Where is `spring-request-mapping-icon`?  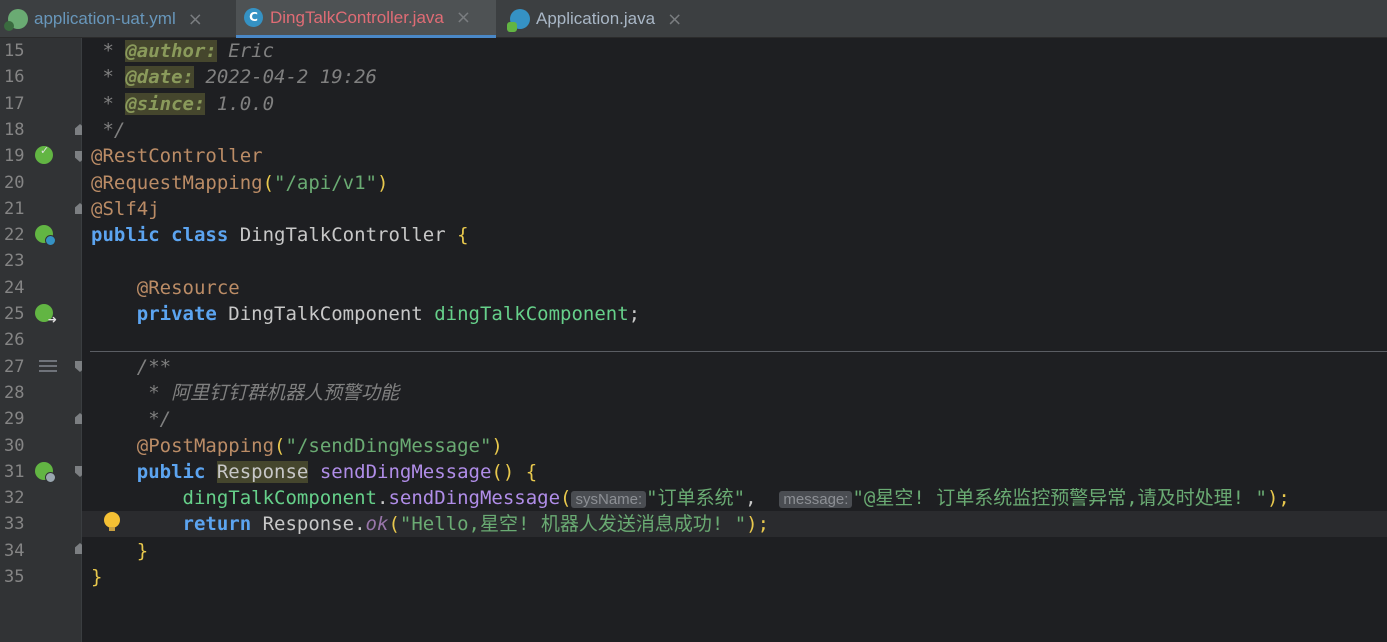 spring-request-mapping-icon is located at coordinates (45, 472).